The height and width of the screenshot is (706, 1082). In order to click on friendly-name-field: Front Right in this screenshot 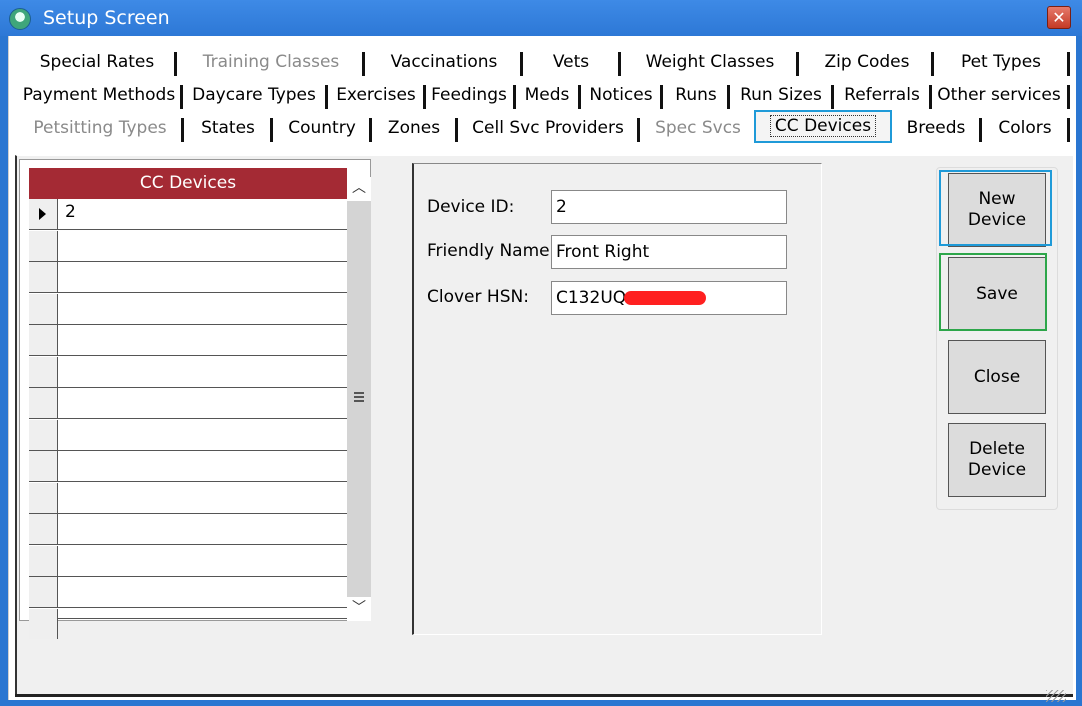, I will do `click(669, 252)`.